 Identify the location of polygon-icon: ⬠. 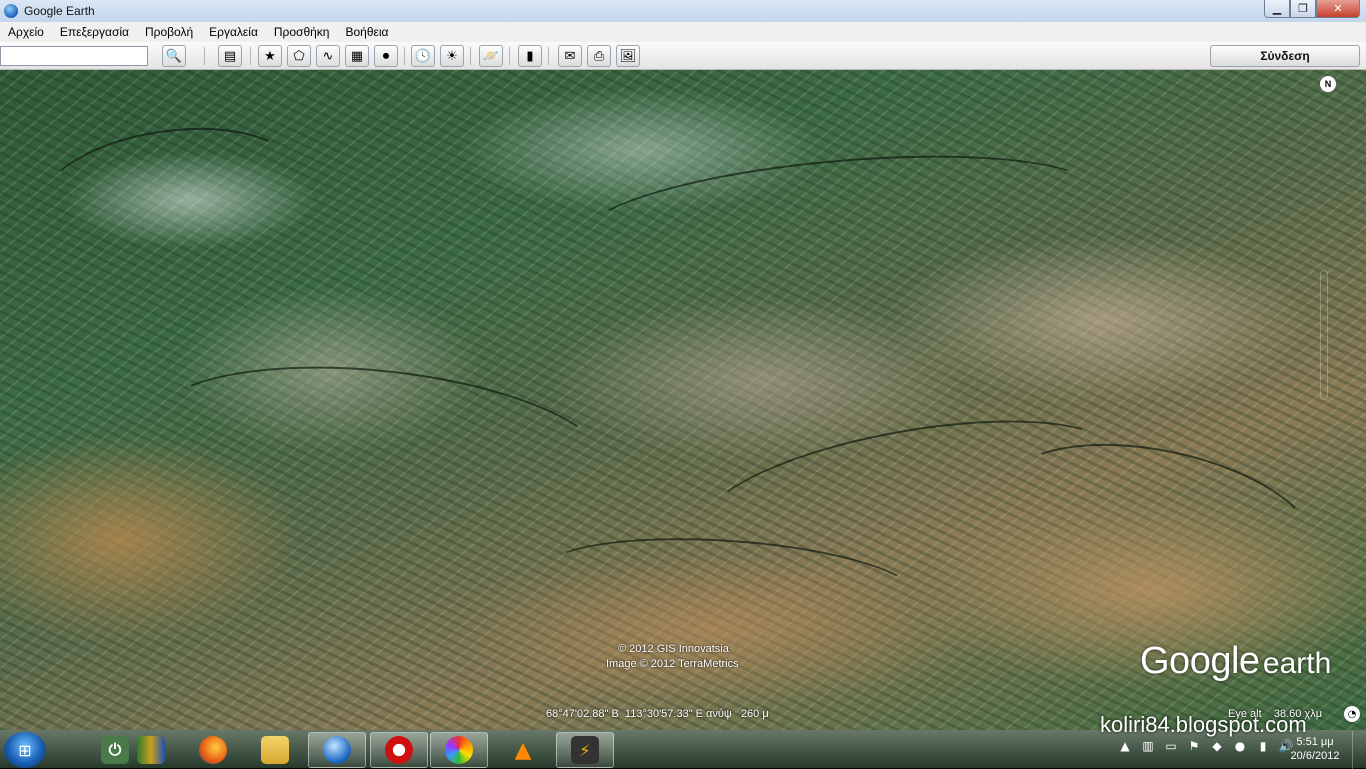
(299, 56).